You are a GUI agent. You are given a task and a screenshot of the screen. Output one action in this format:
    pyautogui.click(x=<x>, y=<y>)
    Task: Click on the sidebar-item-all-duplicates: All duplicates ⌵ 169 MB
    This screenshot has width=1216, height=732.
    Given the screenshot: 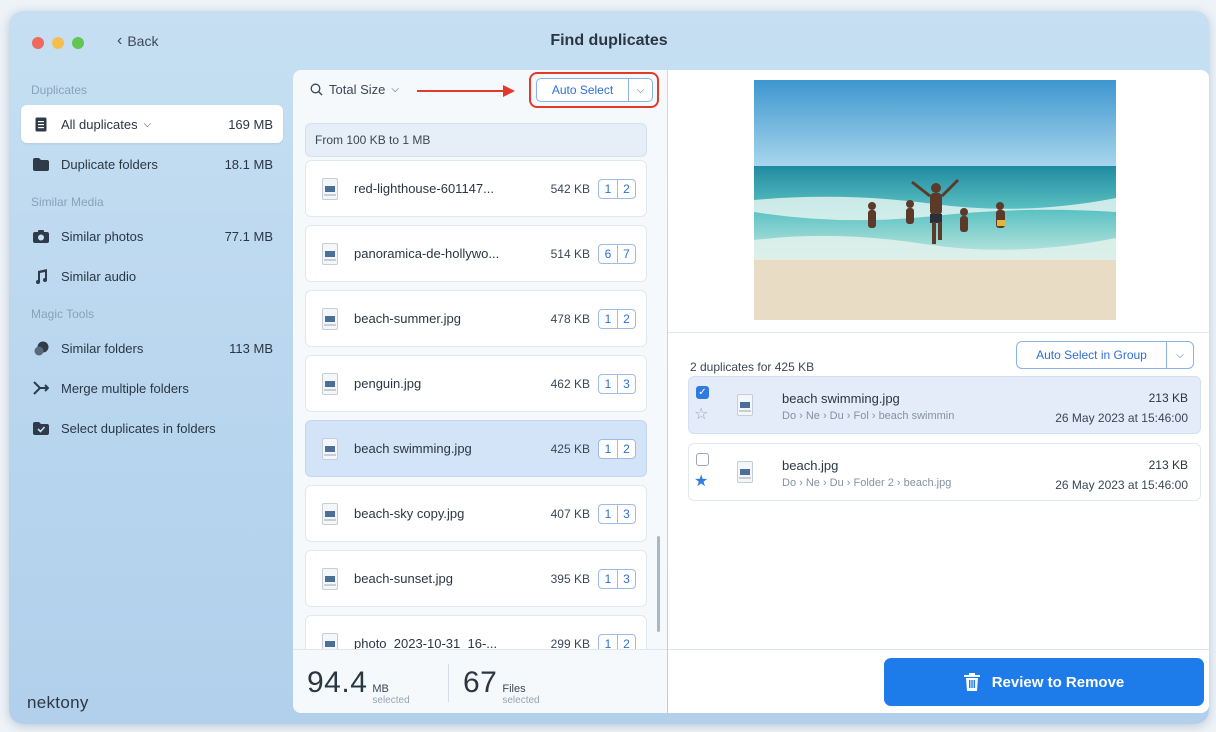 What is the action you would take?
    pyautogui.click(x=152, y=124)
    